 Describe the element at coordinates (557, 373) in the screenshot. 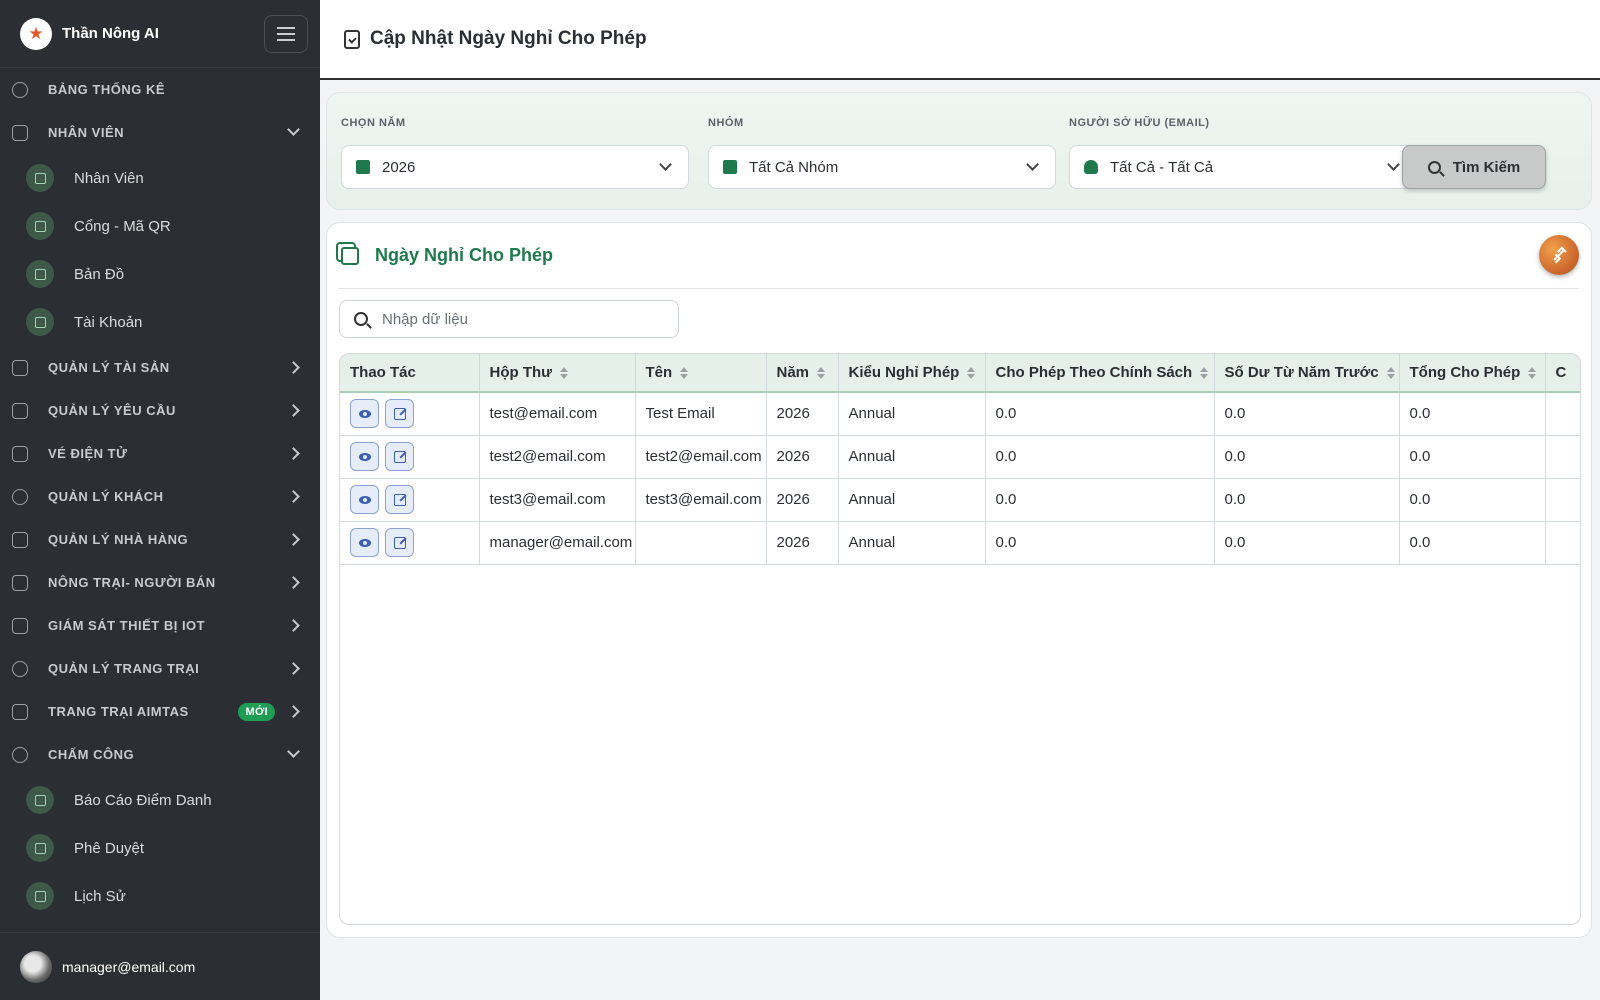

I see `col-mailbox: Hộp Thư` at that location.